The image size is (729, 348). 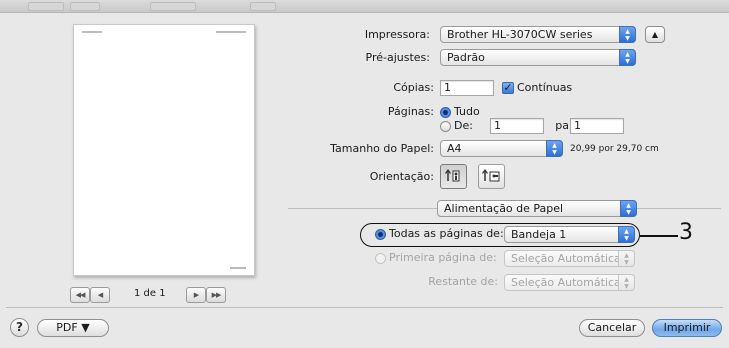 What do you see at coordinates (19, 327) in the screenshot?
I see `help-button: ?` at bounding box center [19, 327].